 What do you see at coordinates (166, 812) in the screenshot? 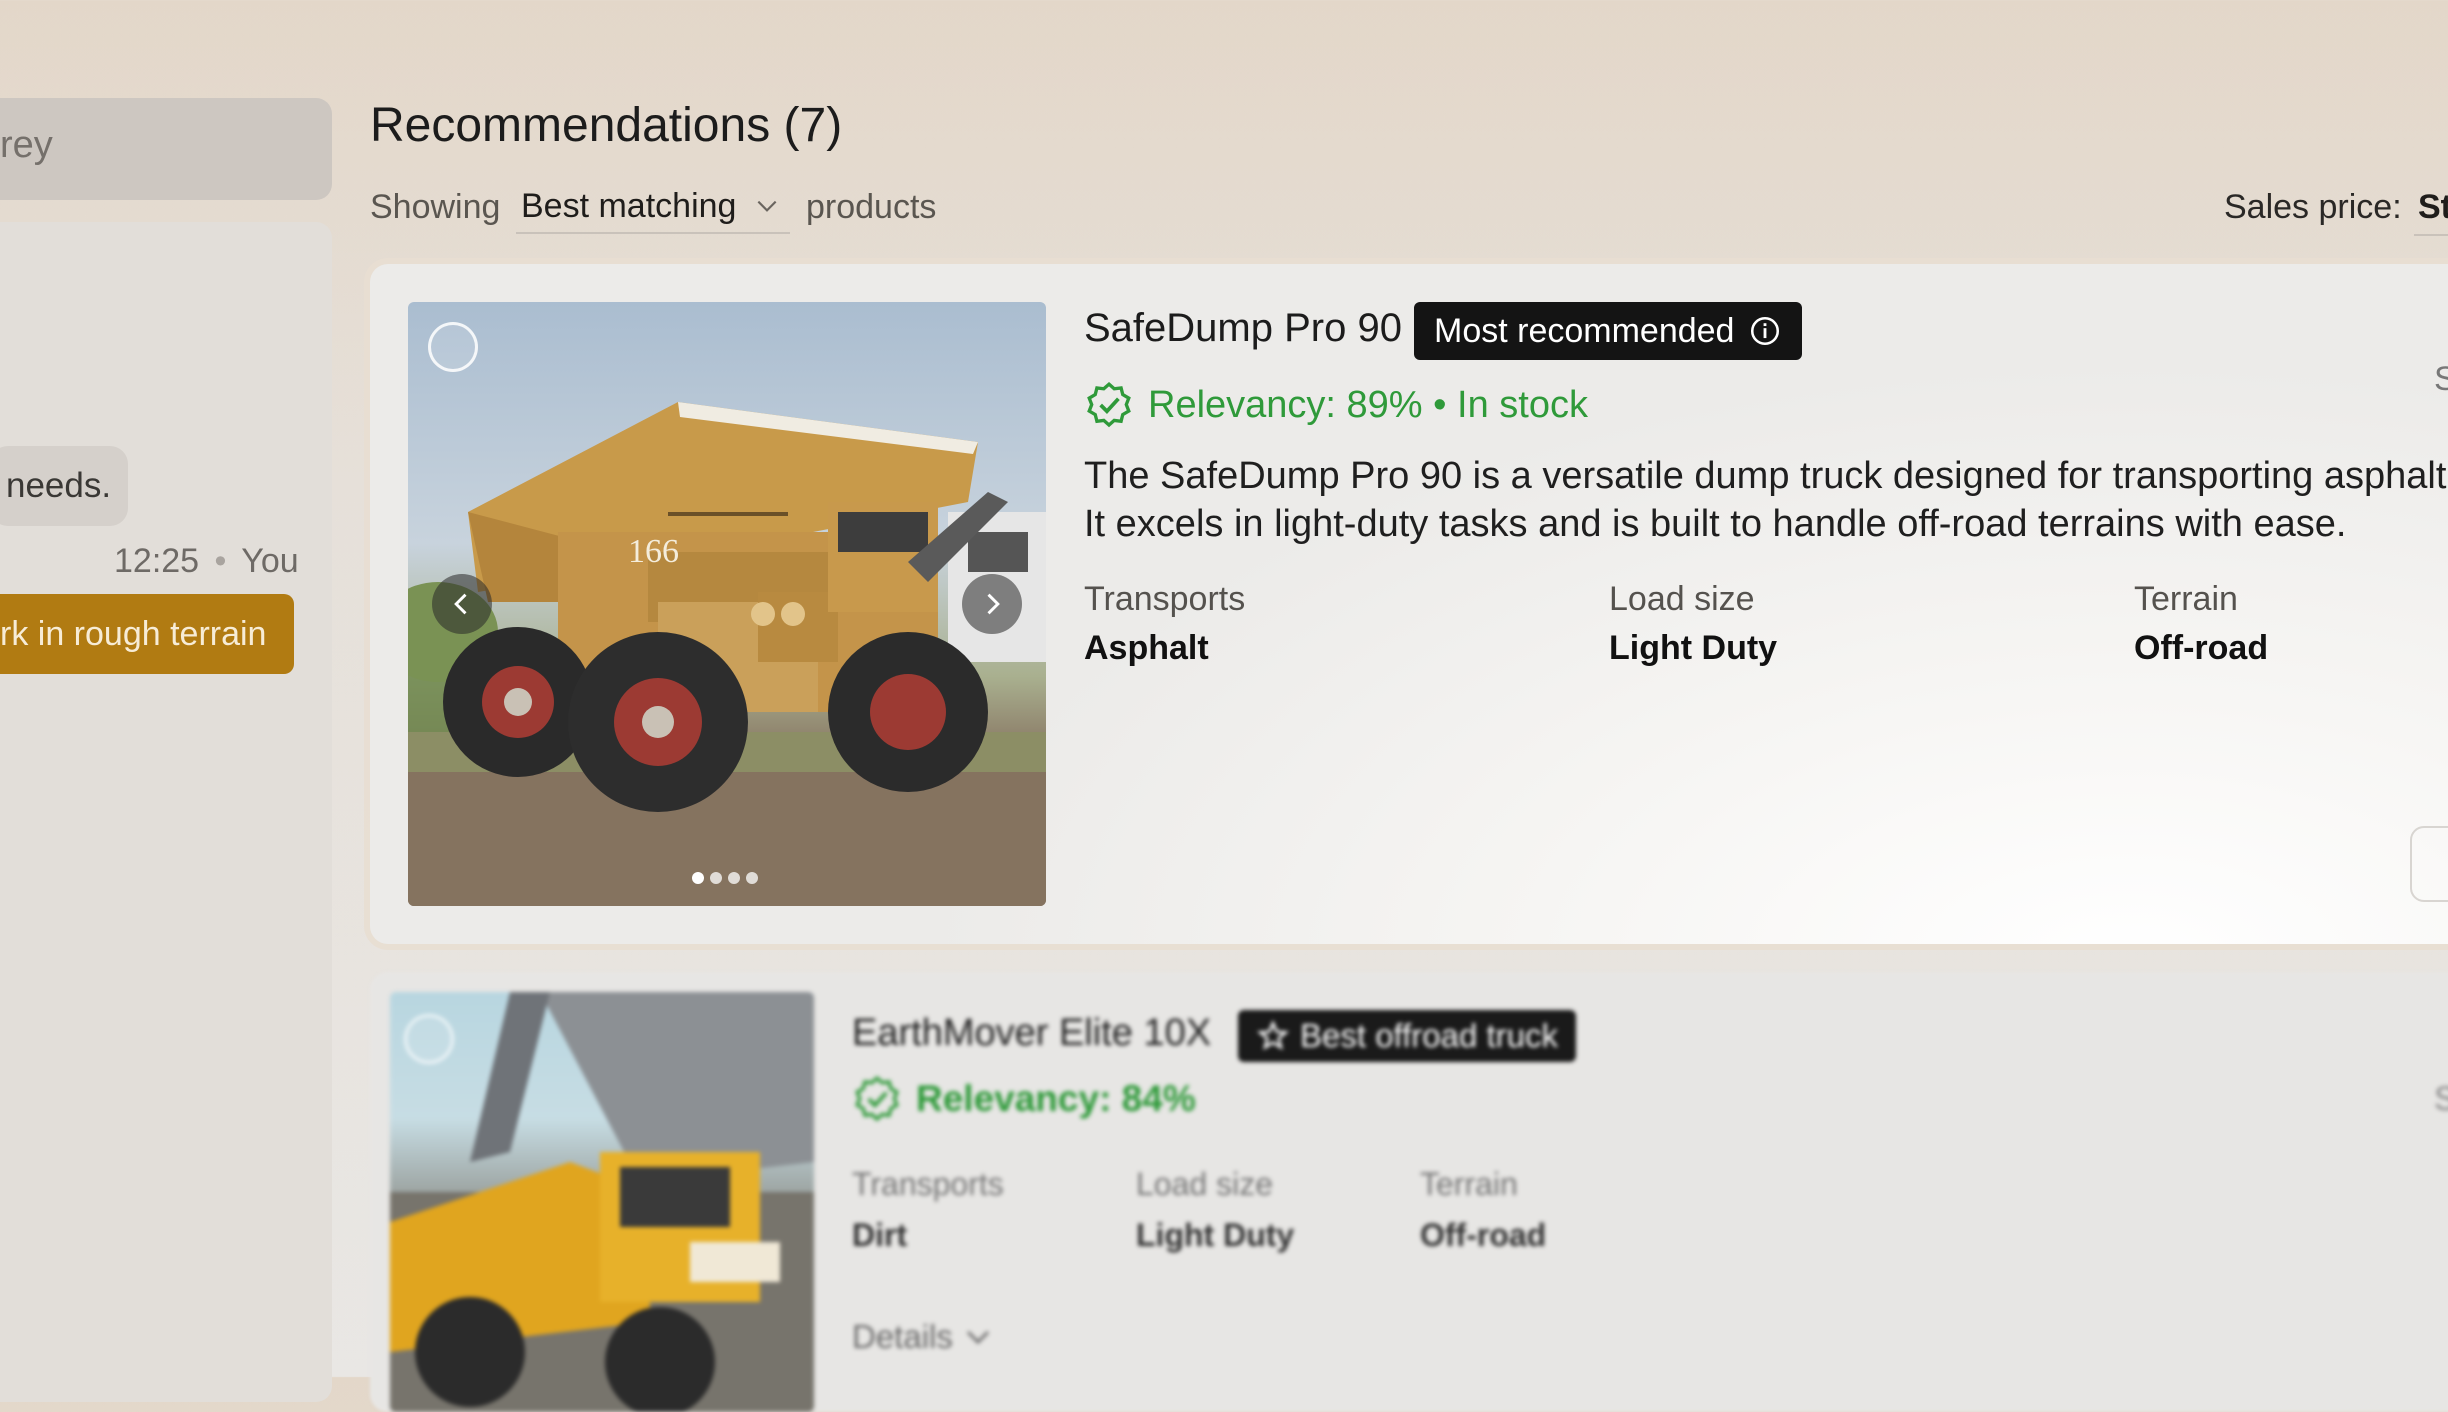
I see `chat-panel` at bounding box center [166, 812].